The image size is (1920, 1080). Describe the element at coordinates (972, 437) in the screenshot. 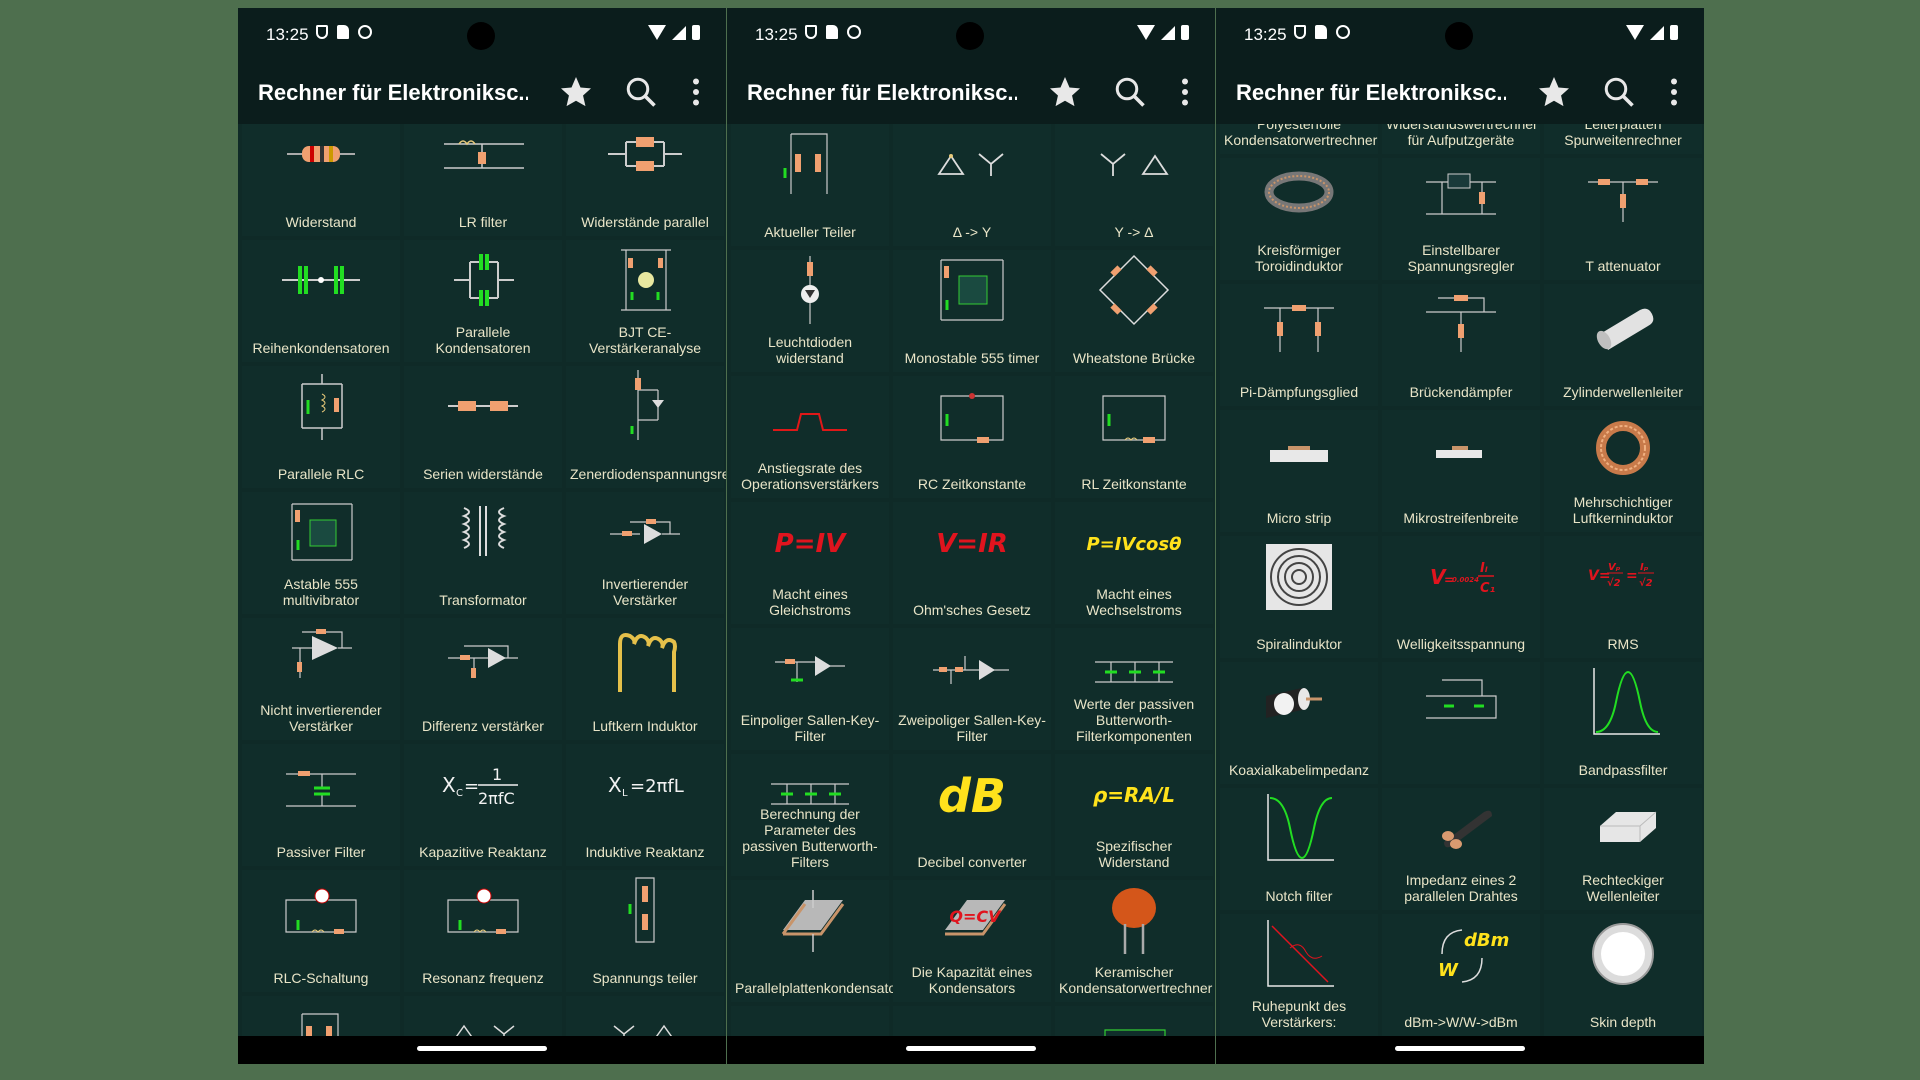

I see `tile-rc-zeitkonstante: RC Zeitkonstante` at that location.